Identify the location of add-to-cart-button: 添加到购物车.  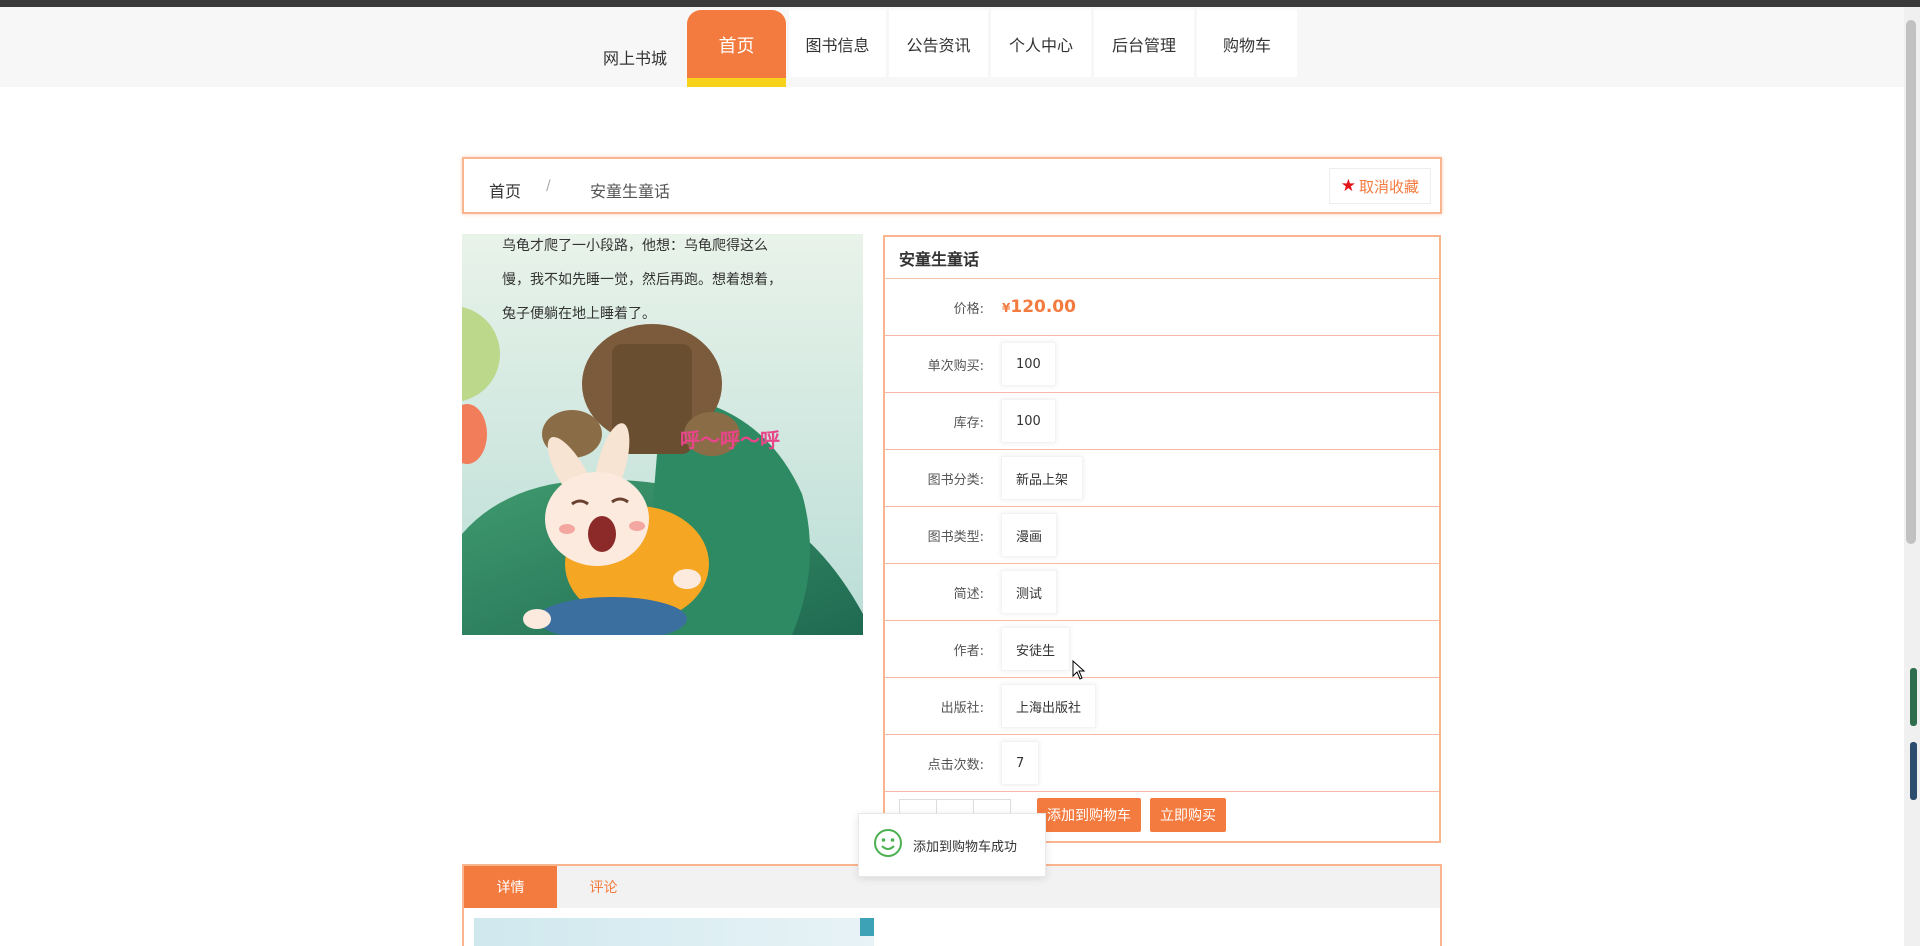
(1089, 815).